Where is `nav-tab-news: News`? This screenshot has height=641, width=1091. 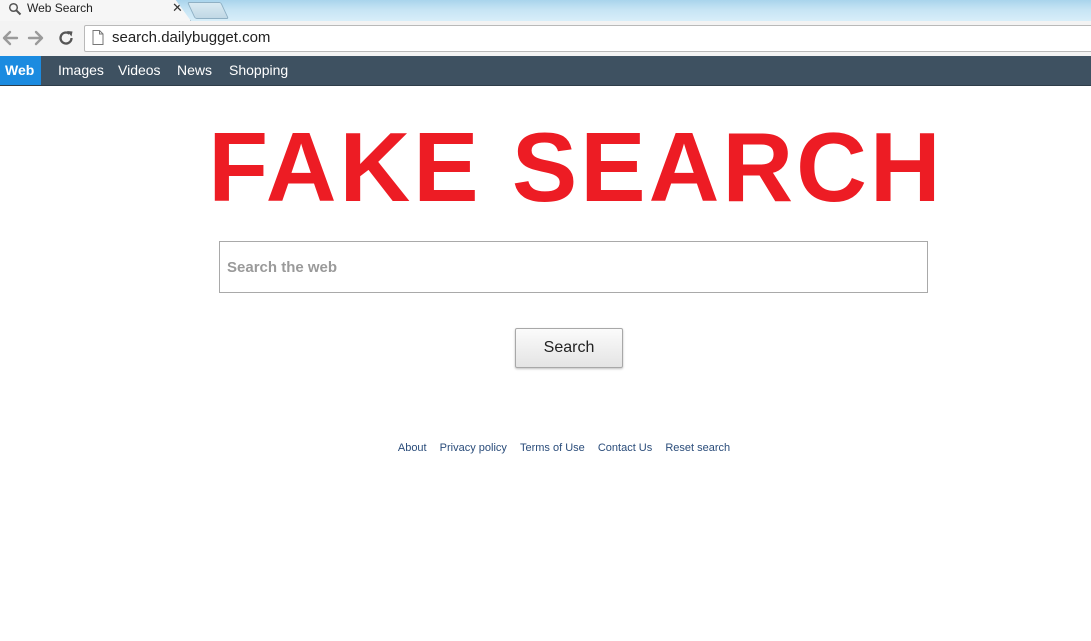
nav-tab-news: News is located at coordinates (194, 70).